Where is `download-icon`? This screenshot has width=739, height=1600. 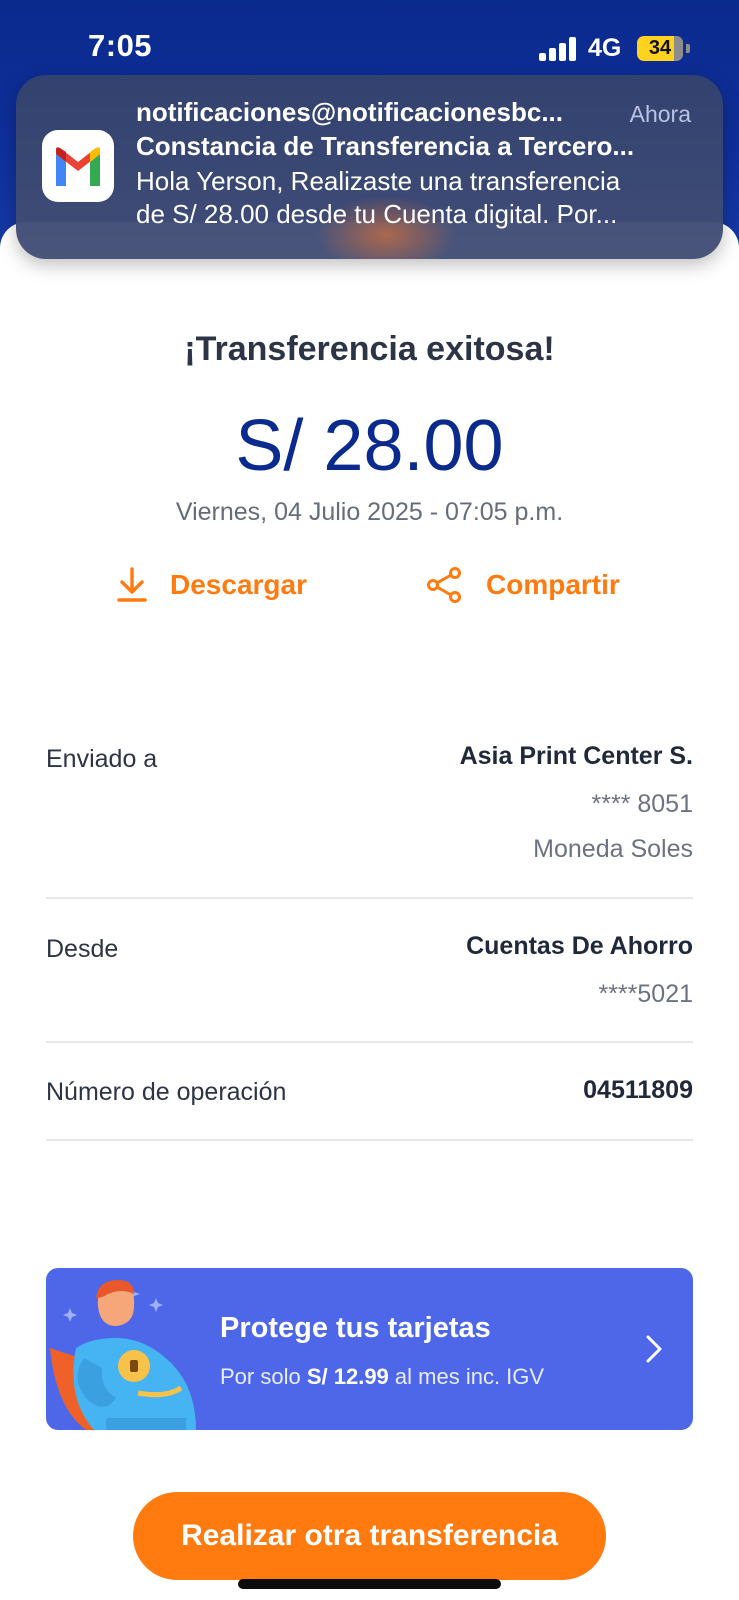 download-icon is located at coordinates (132, 584).